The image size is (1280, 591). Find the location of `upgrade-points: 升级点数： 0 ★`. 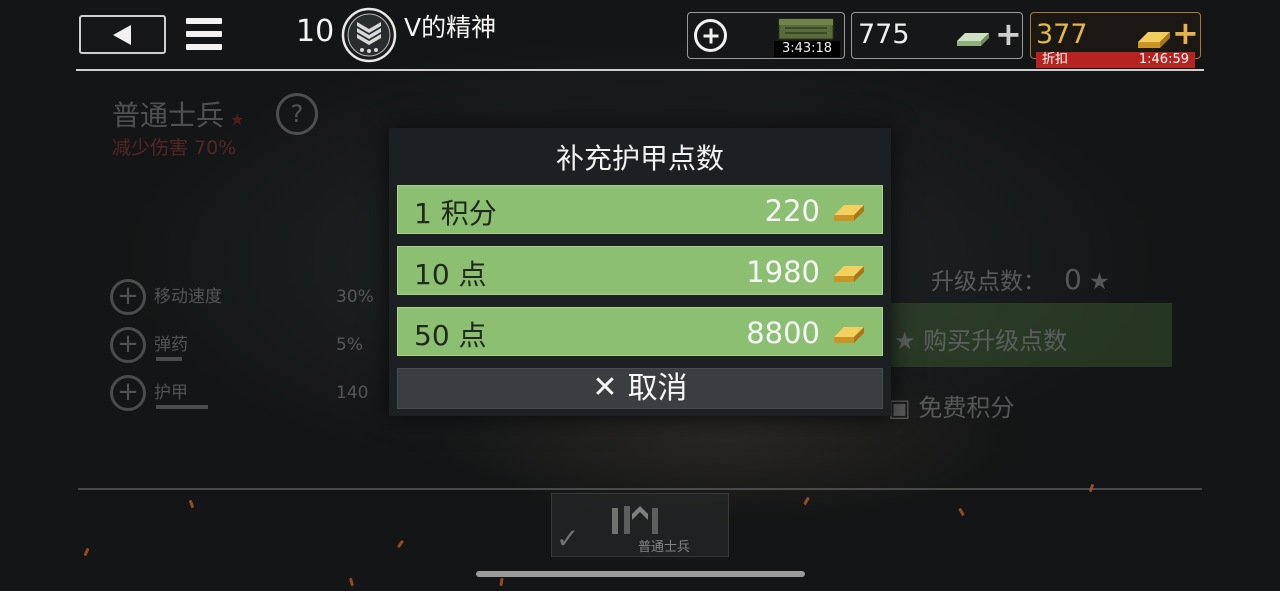

upgrade-points: 升级点数： 0 ★ is located at coordinates (1020, 279).